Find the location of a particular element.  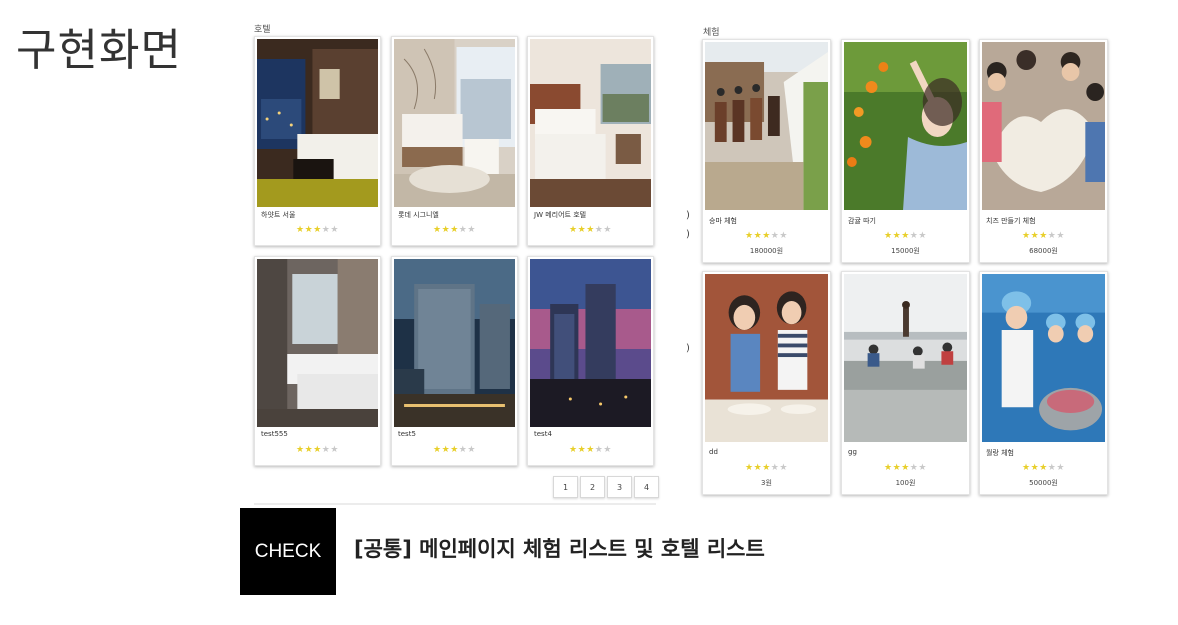

hotel-card: test5 ★★★★★ is located at coordinates (454, 361).